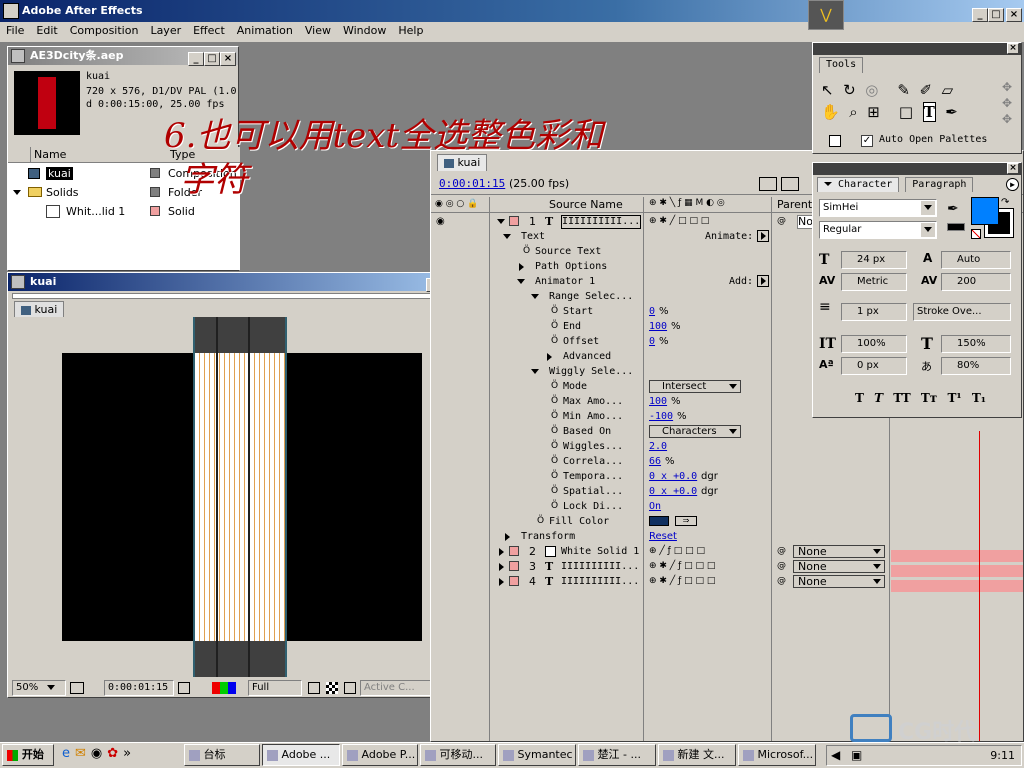 This screenshot has height=768, width=1024. What do you see at coordinates (871, 90) in the screenshot?
I see `orbit-camera-icon: ◎` at bounding box center [871, 90].